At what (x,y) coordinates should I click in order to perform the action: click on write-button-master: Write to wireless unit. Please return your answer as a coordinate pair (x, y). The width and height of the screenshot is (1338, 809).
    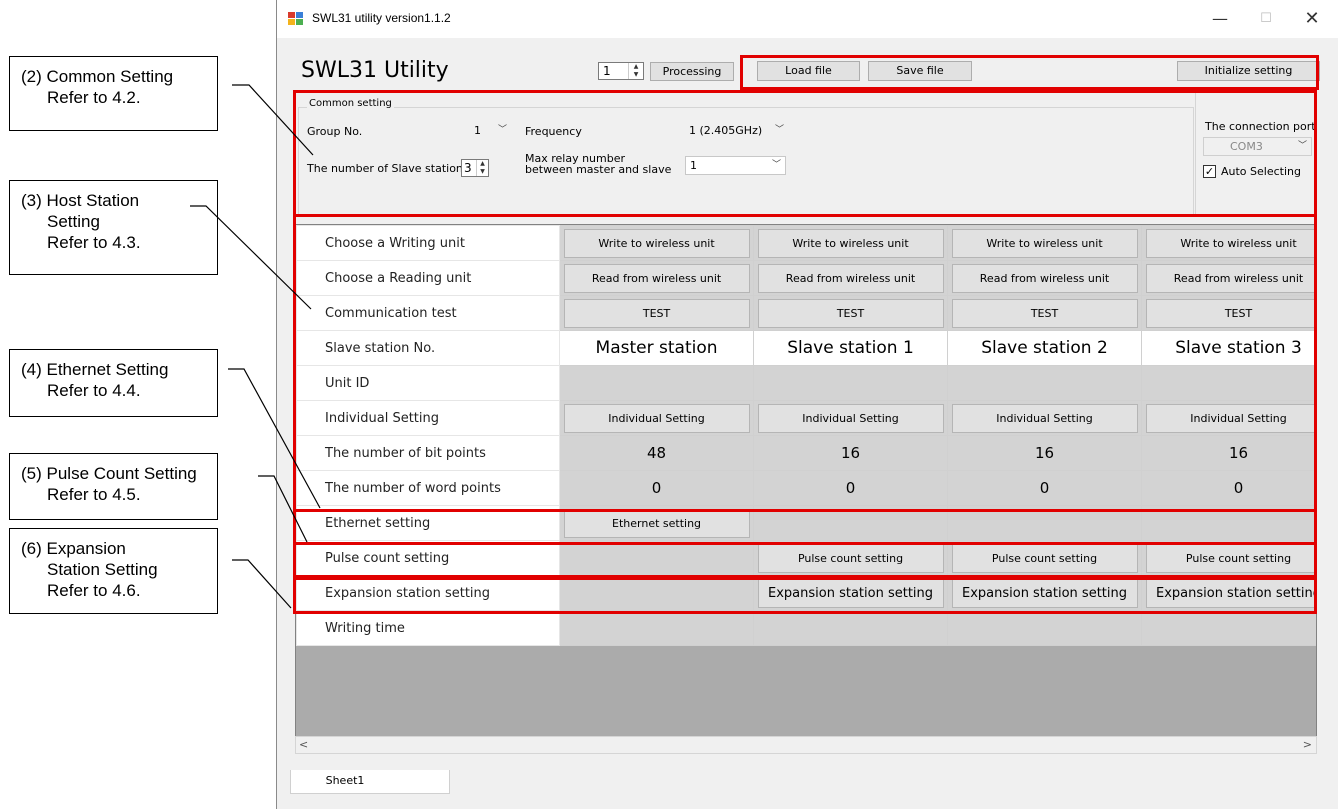
    Looking at the image, I should click on (656, 243).